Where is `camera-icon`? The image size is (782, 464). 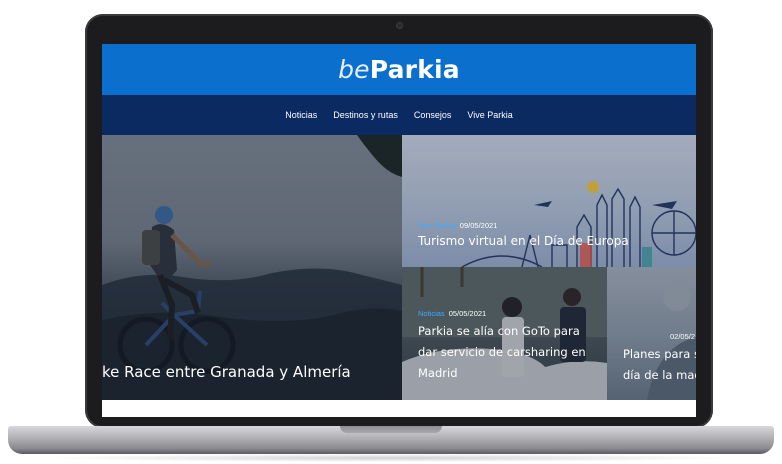
camera-icon is located at coordinates (399, 25).